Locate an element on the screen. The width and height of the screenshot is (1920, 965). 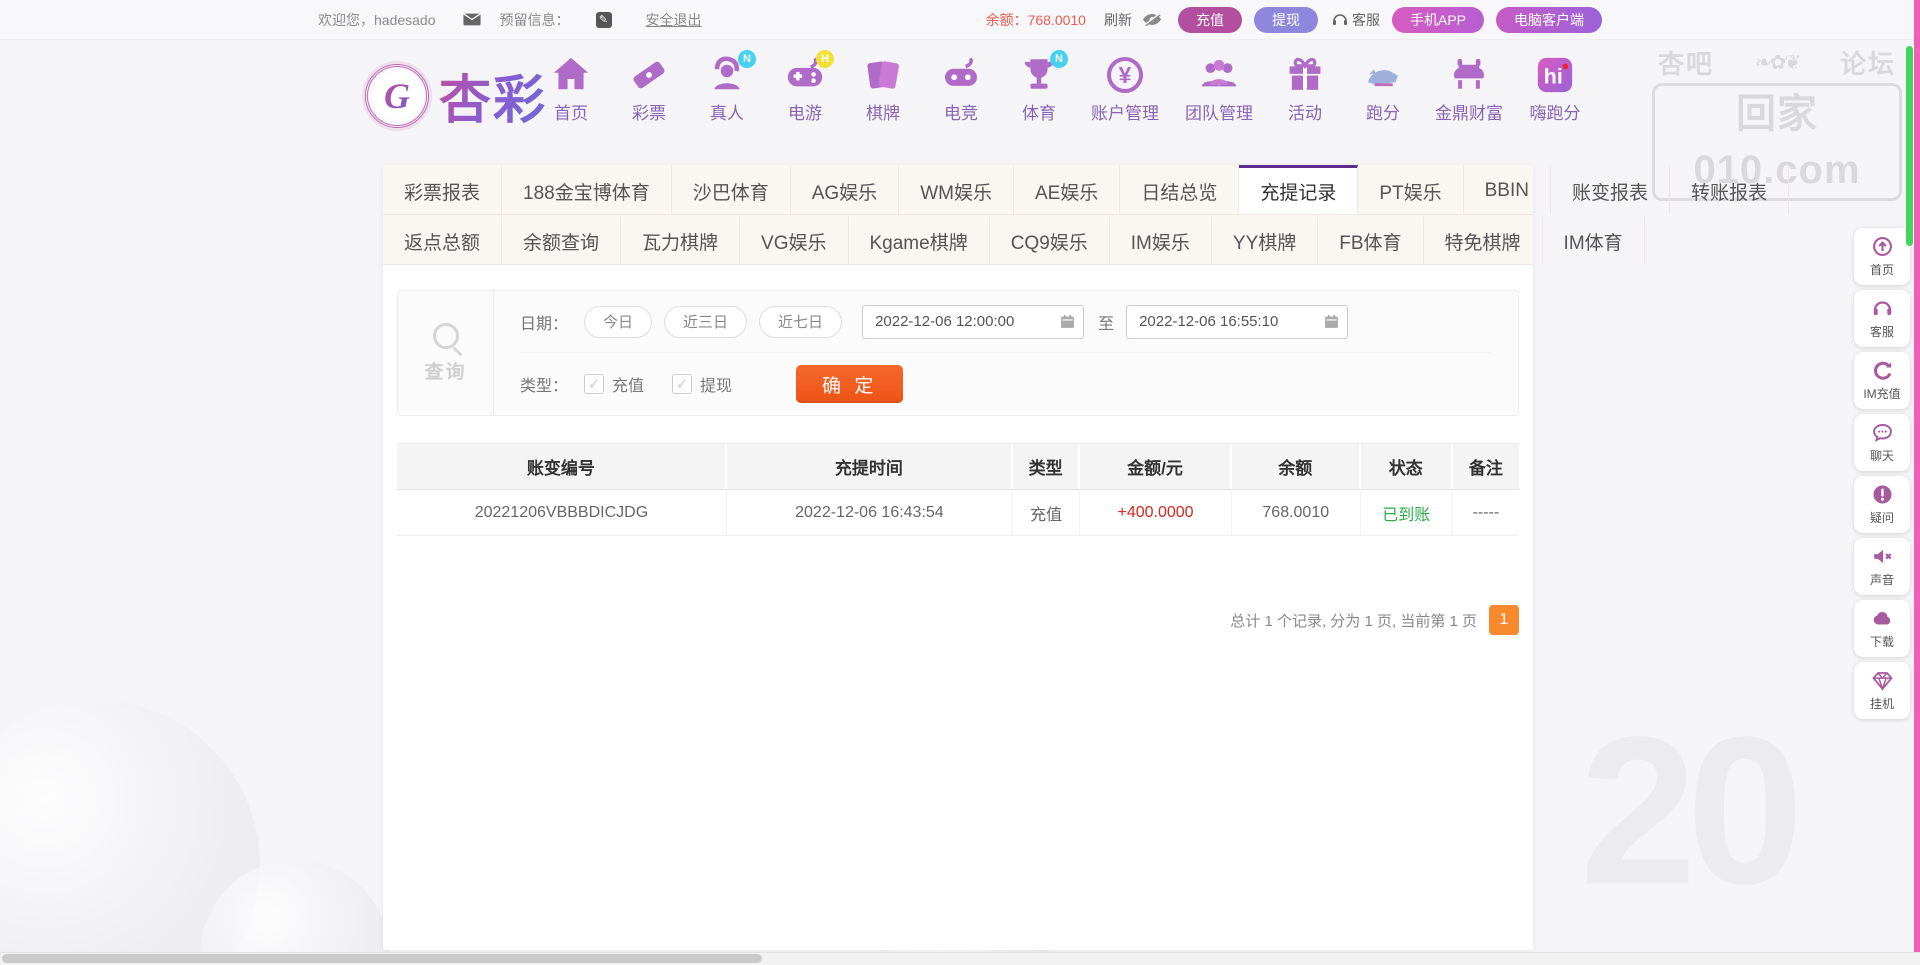
nav-label: 电竞 is located at coordinates (961, 113).